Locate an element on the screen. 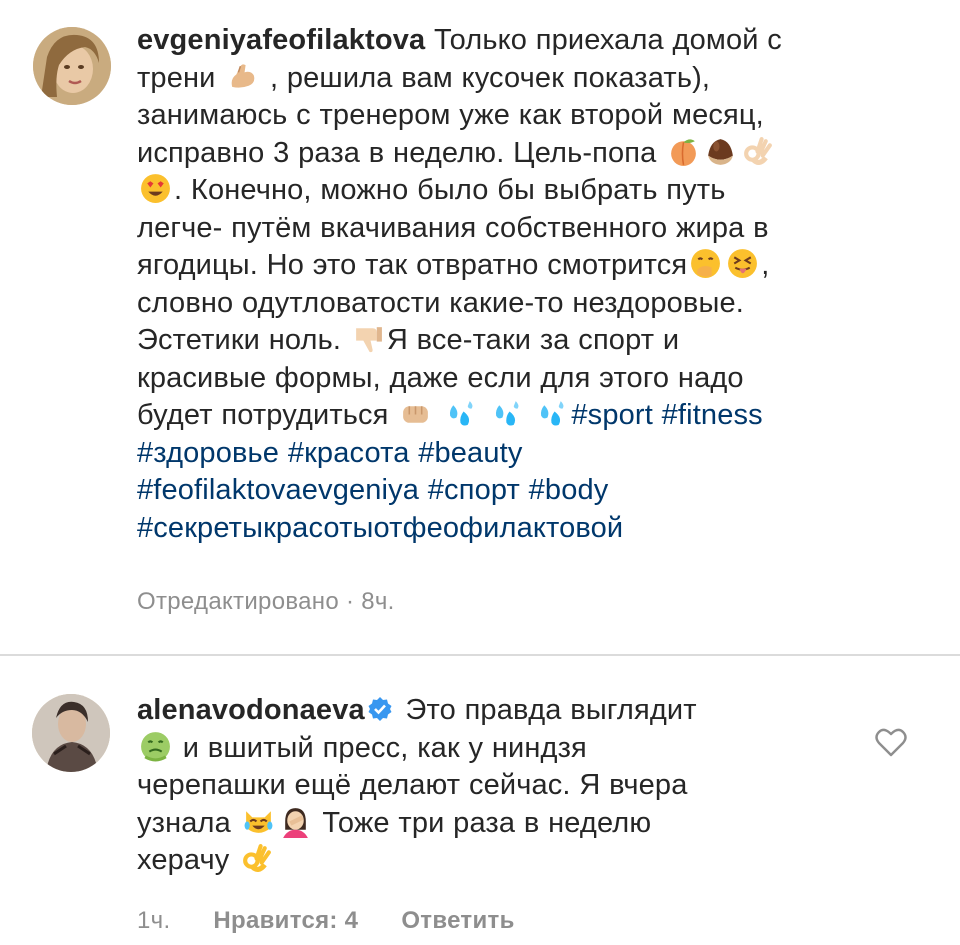  comment-line: херачу is located at coordinates (183, 860).